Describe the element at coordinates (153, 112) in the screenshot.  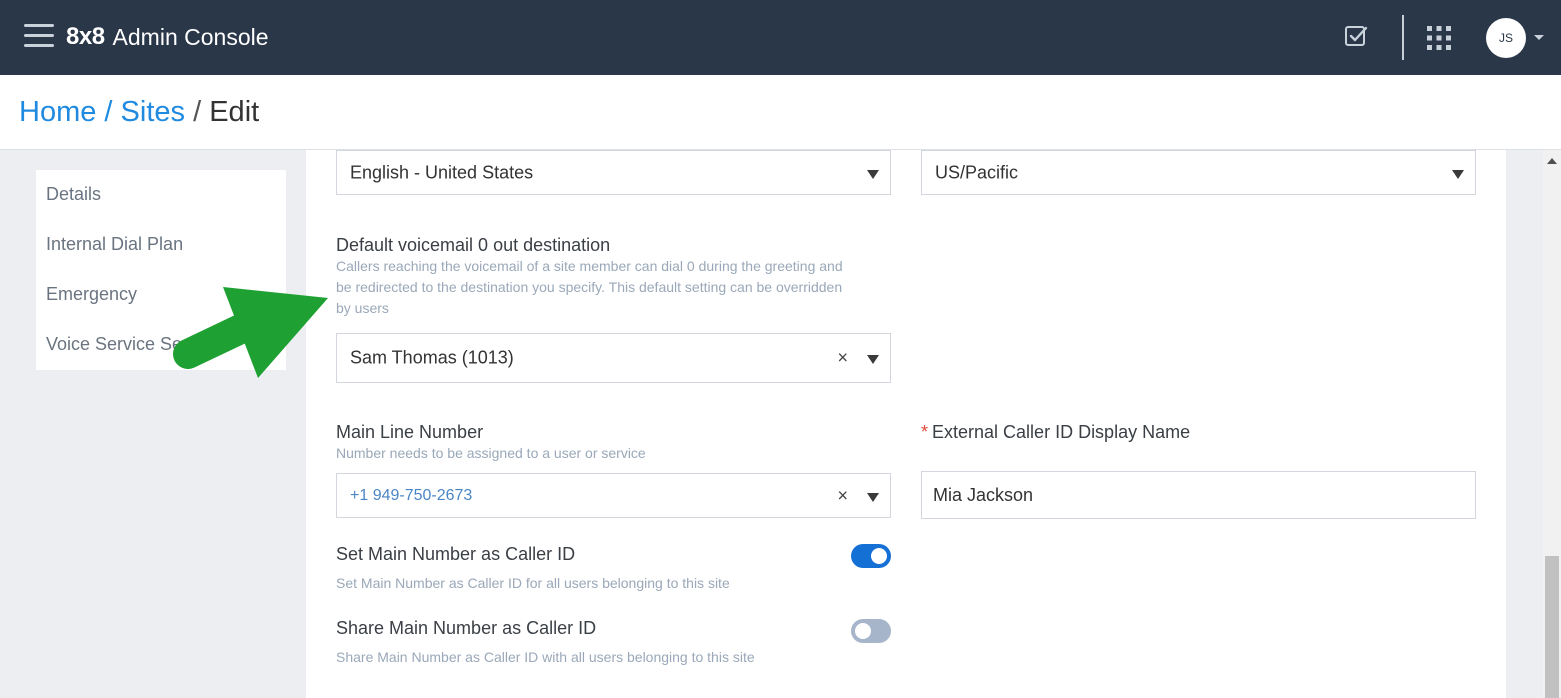
I see `breadcrumb-sites: Sites` at that location.